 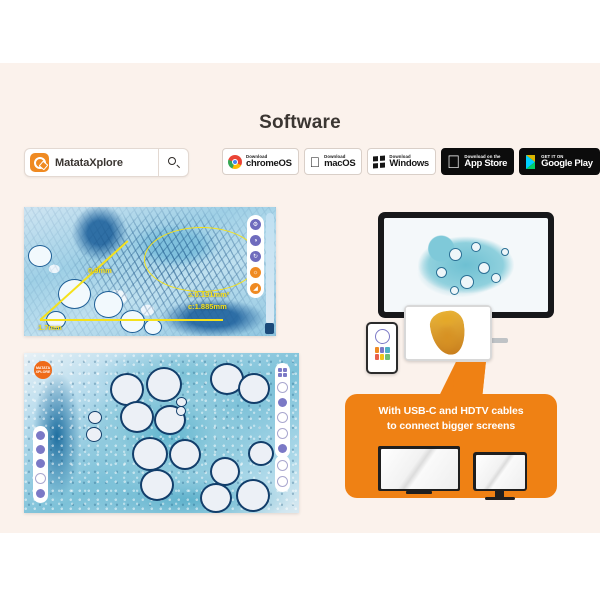 What do you see at coordinates (255, 288) in the screenshot?
I see `measure-icon: ◢` at bounding box center [255, 288].